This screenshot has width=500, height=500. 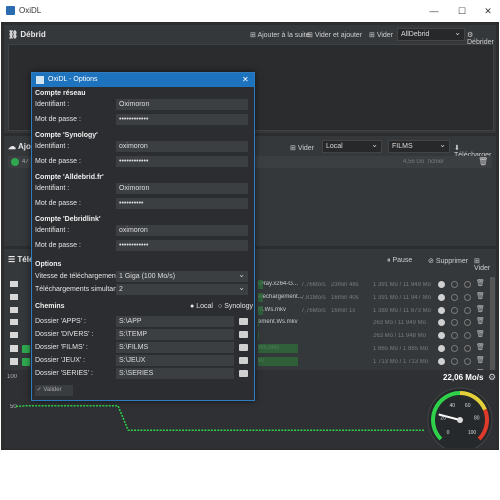 What do you see at coordinates (492, 377) in the screenshot?
I see `settings-icon: ⚙` at bounding box center [492, 377].